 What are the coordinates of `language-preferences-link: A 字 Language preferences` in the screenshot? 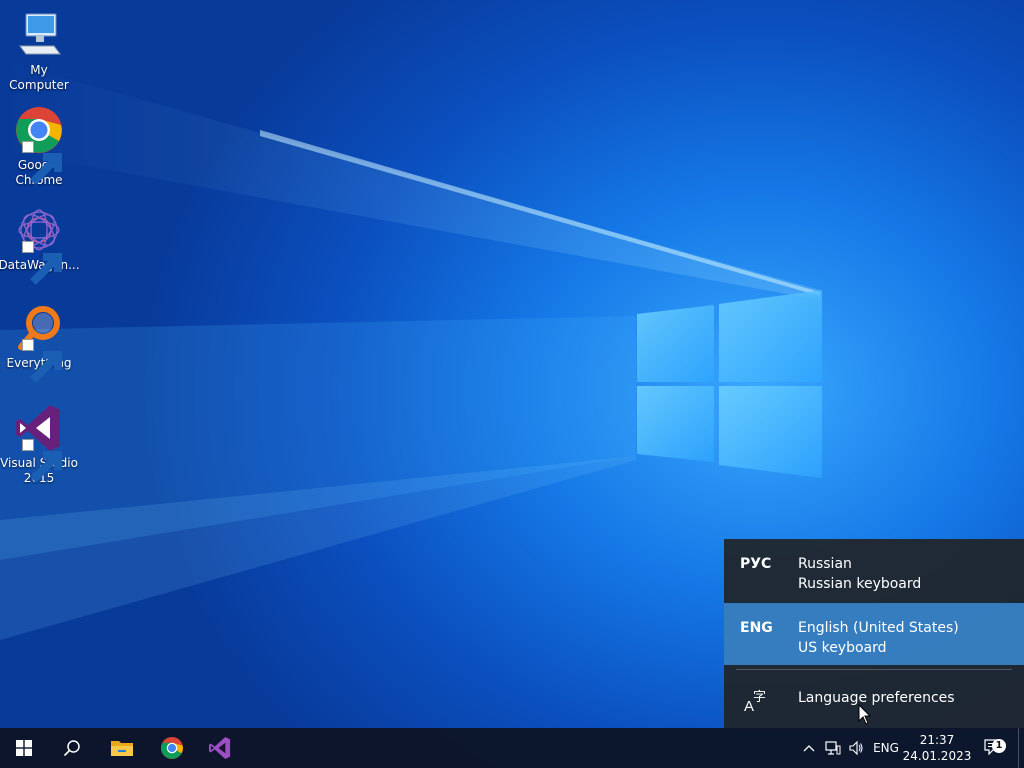 It's located at (874, 702).